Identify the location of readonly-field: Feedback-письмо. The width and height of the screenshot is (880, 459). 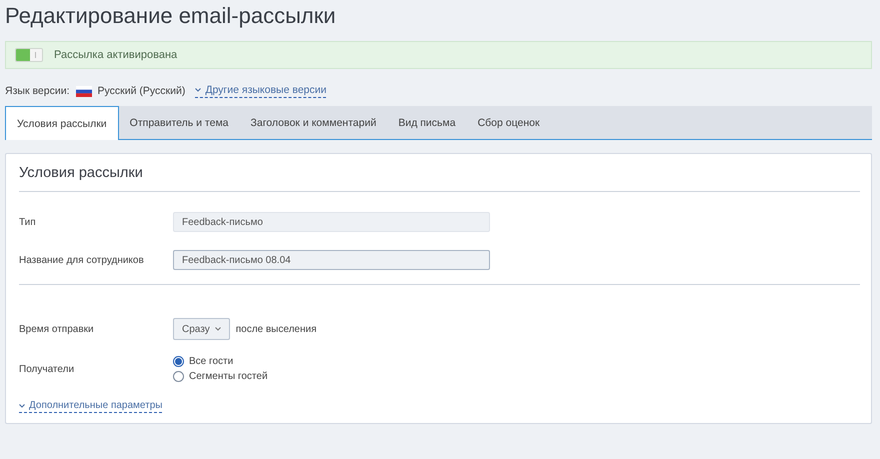
(331, 222).